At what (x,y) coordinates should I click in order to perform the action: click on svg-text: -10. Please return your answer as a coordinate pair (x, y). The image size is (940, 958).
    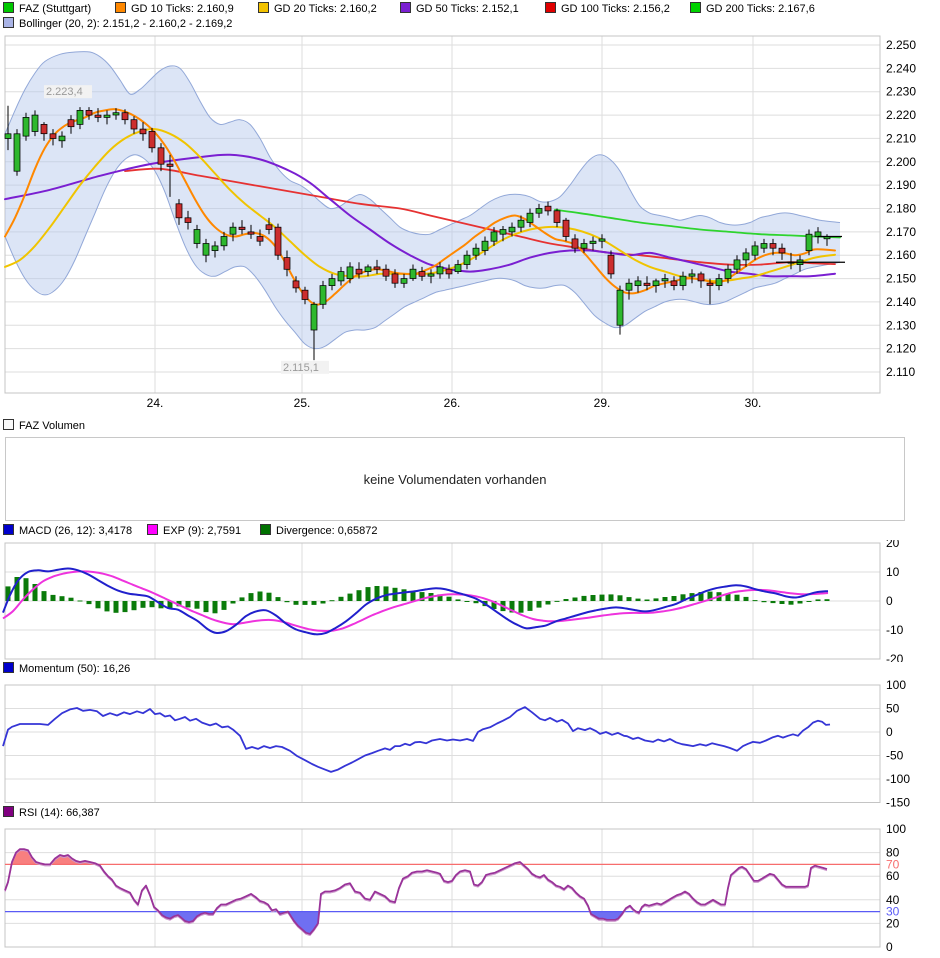
    Looking at the image, I should click on (895, 630).